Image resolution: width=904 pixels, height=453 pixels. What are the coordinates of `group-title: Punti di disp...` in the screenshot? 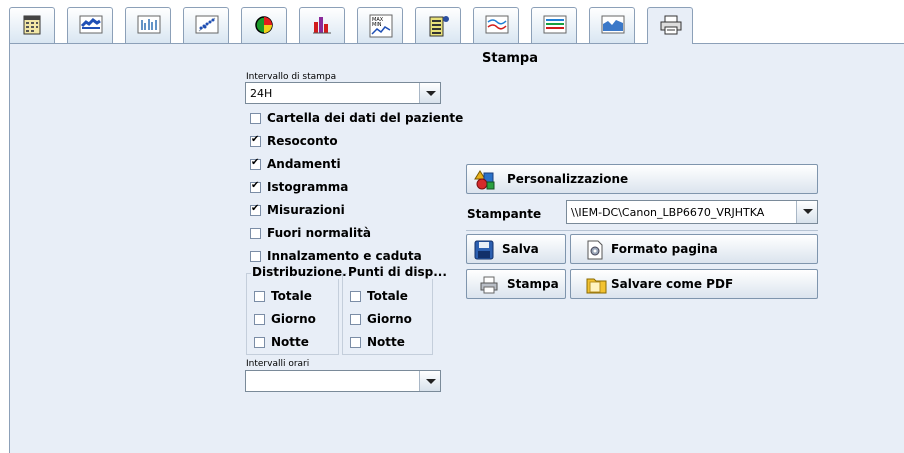 It's located at (397, 272).